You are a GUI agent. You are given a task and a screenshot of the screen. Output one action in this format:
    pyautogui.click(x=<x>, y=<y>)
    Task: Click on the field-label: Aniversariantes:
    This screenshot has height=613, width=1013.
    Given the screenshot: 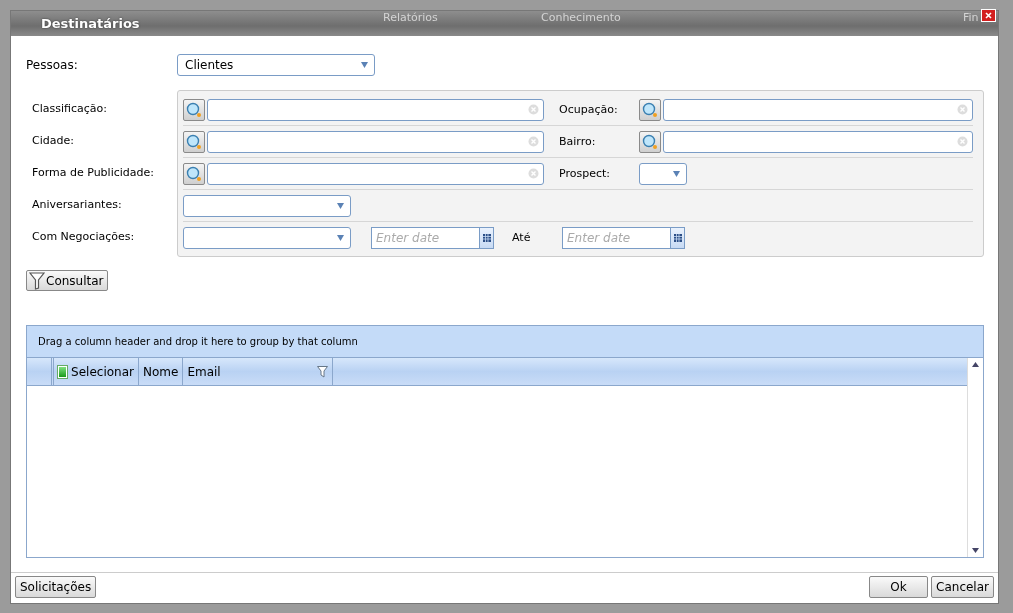 What is the action you would take?
    pyautogui.click(x=77, y=205)
    